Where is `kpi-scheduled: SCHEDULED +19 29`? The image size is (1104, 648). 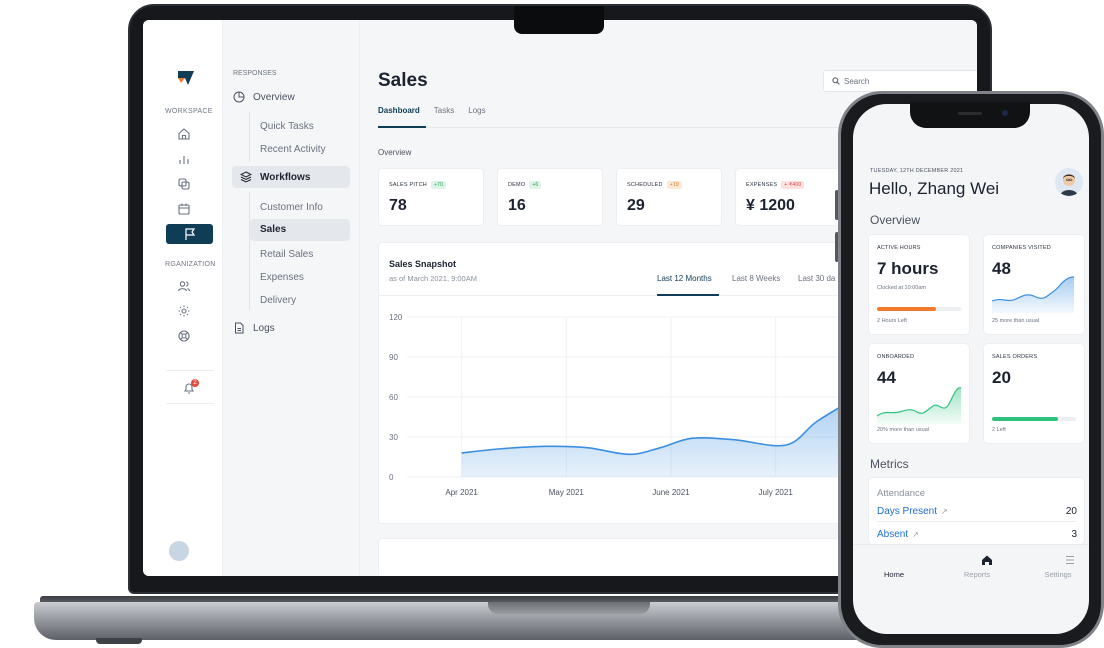
kpi-scheduled: SCHEDULED +19 29 is located at coordinates (669, 197).